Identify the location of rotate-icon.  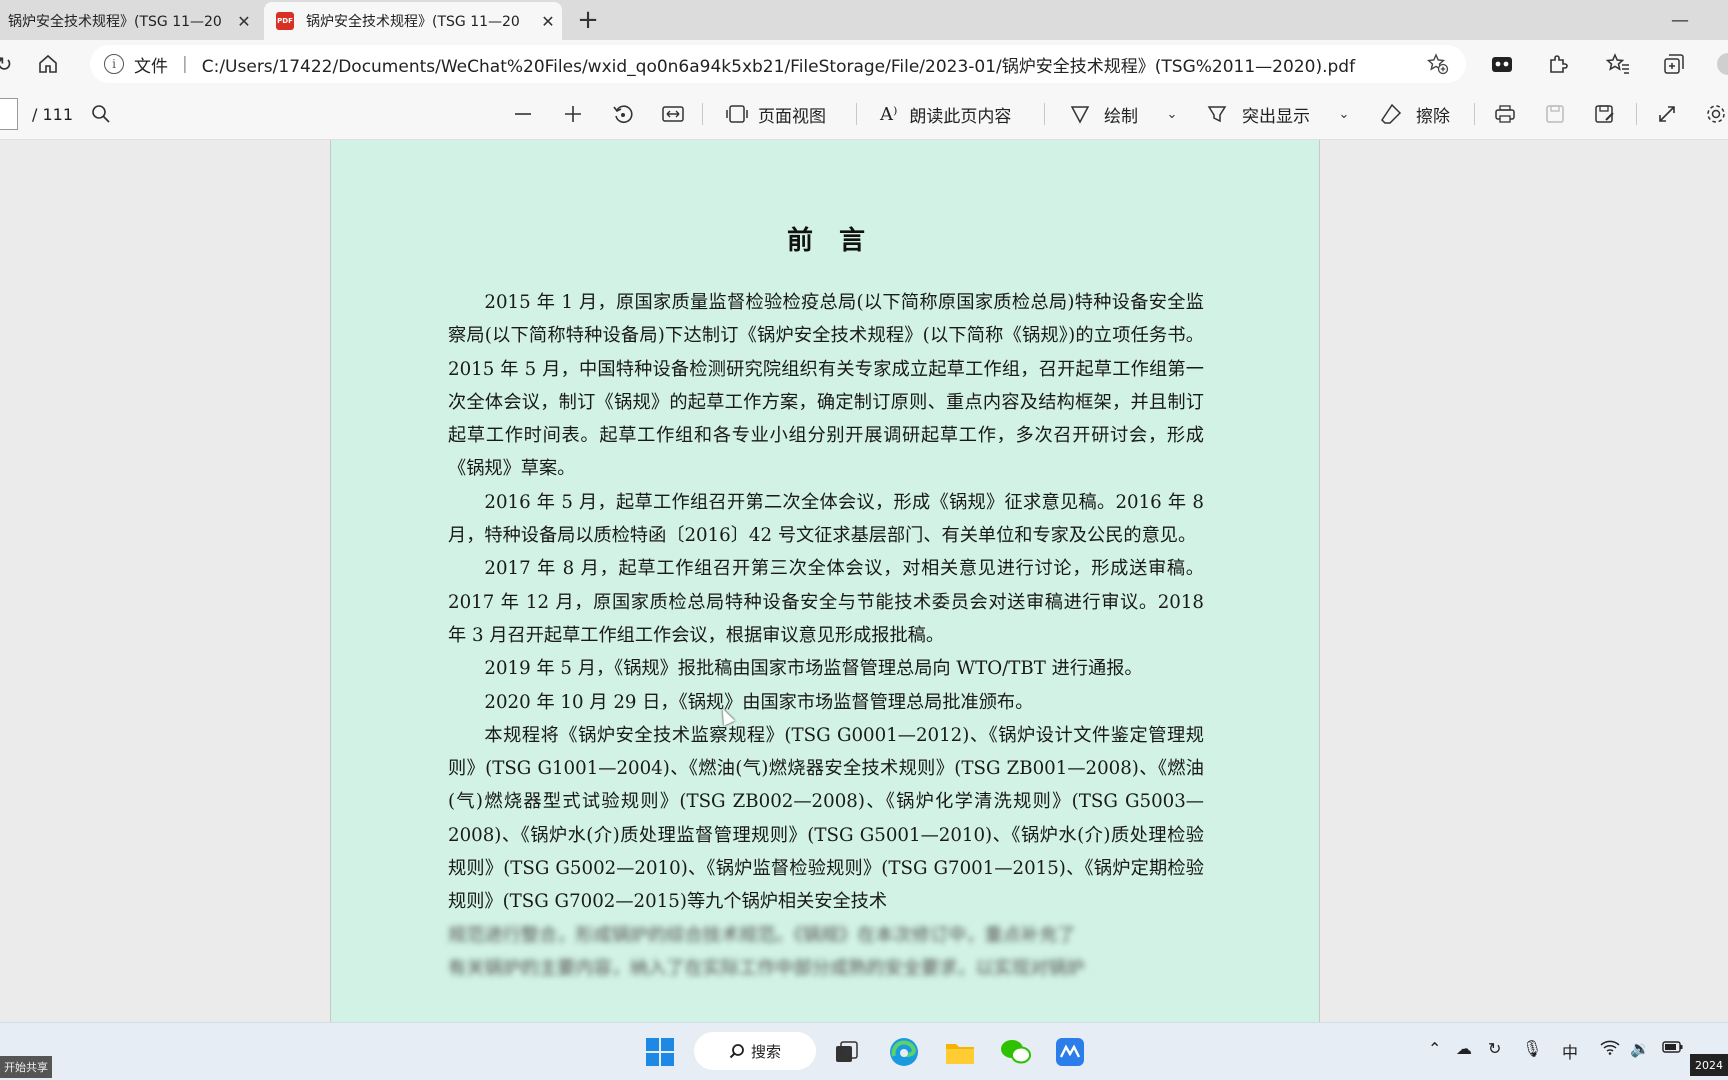
(623, 114).